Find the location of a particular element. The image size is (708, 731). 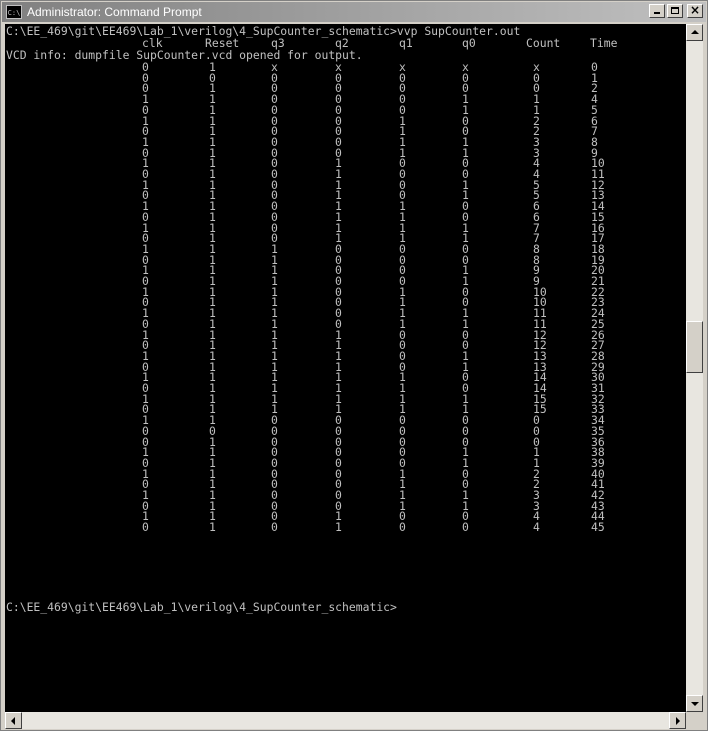

maximize-icon is located at coordinates (675, 10).